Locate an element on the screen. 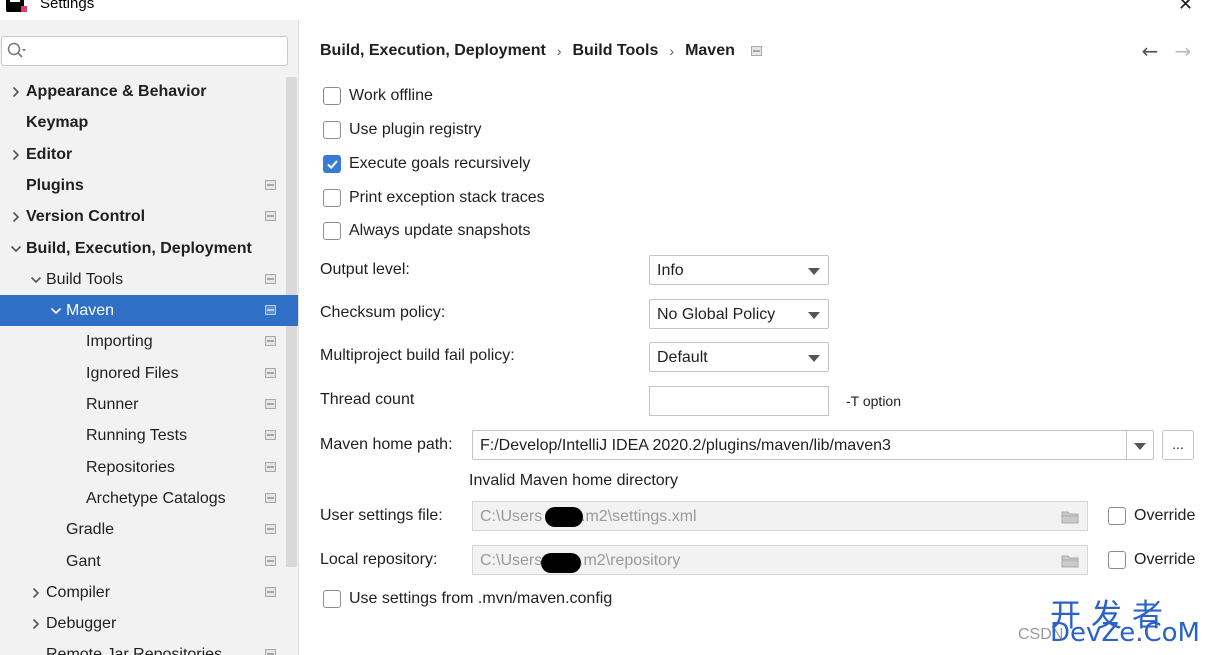  sidebar-item-debugger: Debugger is located at coordinates (149, 623).